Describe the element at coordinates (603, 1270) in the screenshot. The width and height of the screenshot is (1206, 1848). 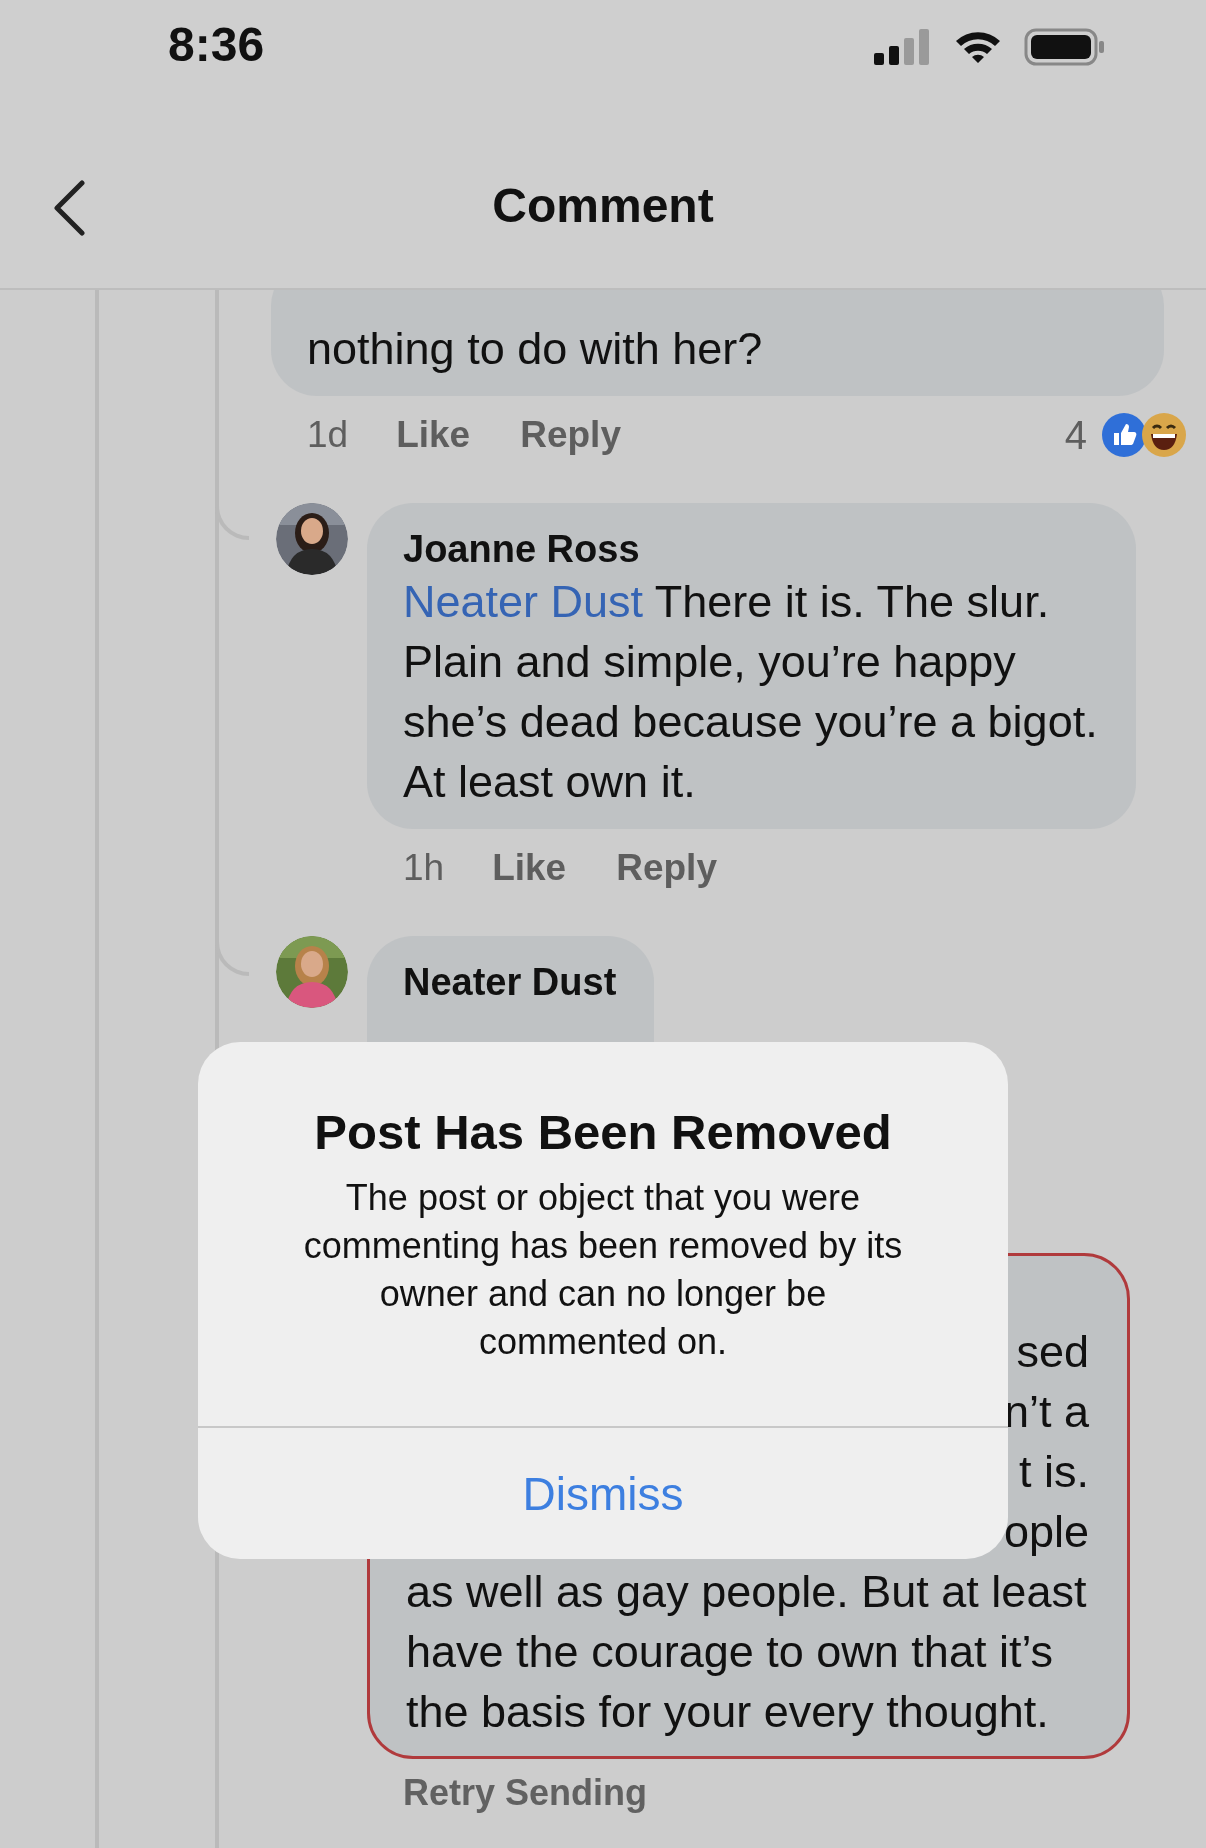
I see `dialog-message: The post or object that you were commenting has been removed by its owner and can no longer be commented on.` at that location.